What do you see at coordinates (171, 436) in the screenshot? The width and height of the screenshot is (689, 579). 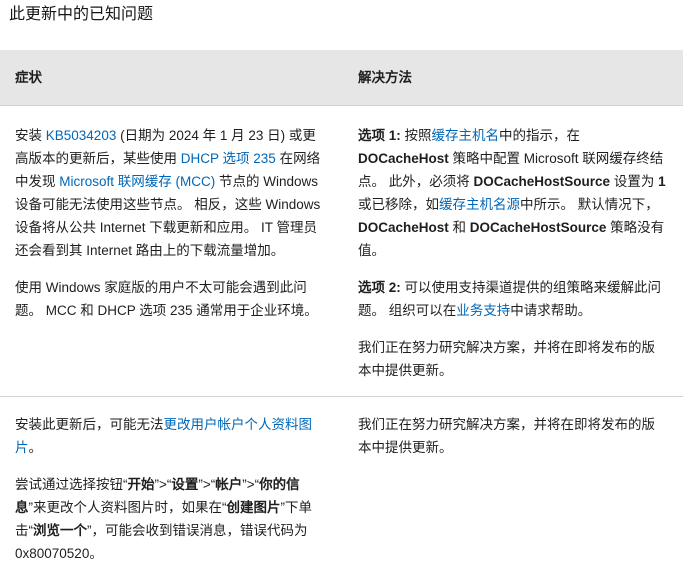 I see `symptom-paragraph: 安装此更新后，可能无法更改用户帐户个人资料图片。` at bounding box center [171, 436].